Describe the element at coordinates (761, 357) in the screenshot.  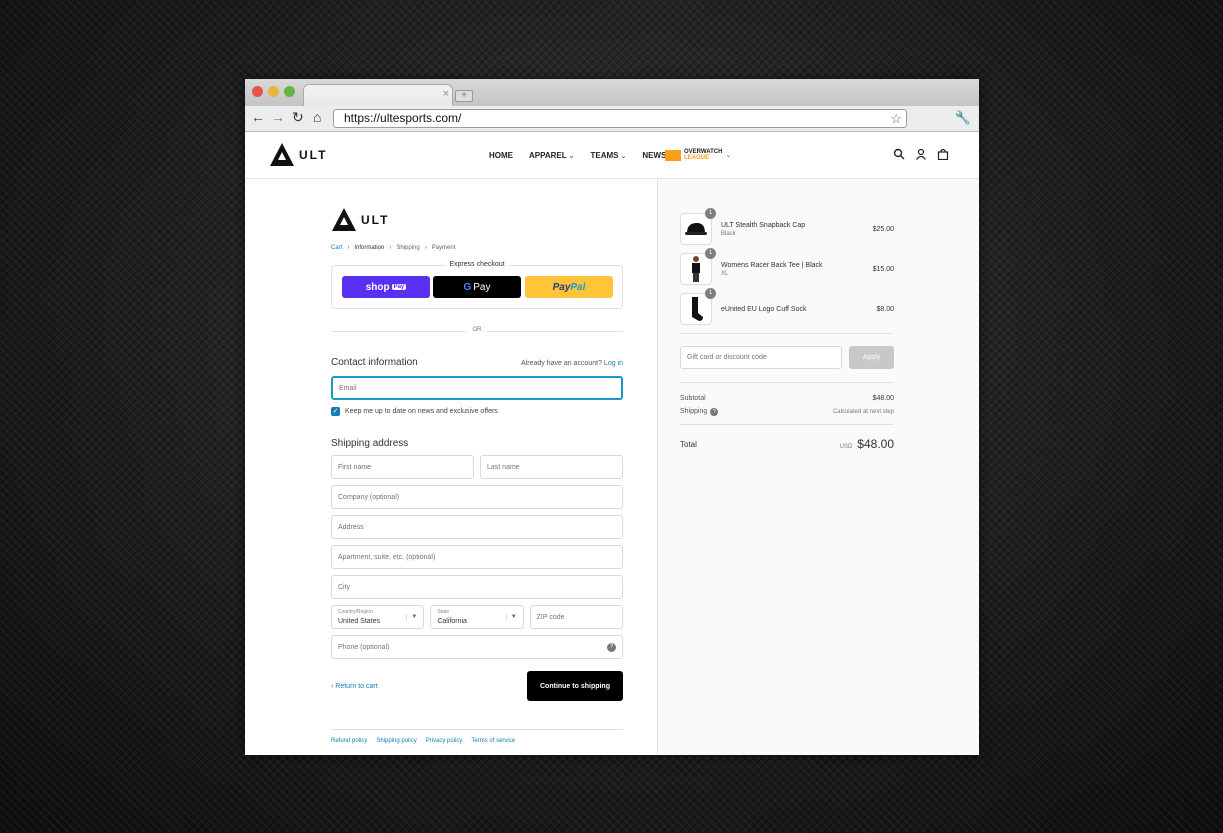
I see `discount-code-field: Gift card or discount code` at that location.